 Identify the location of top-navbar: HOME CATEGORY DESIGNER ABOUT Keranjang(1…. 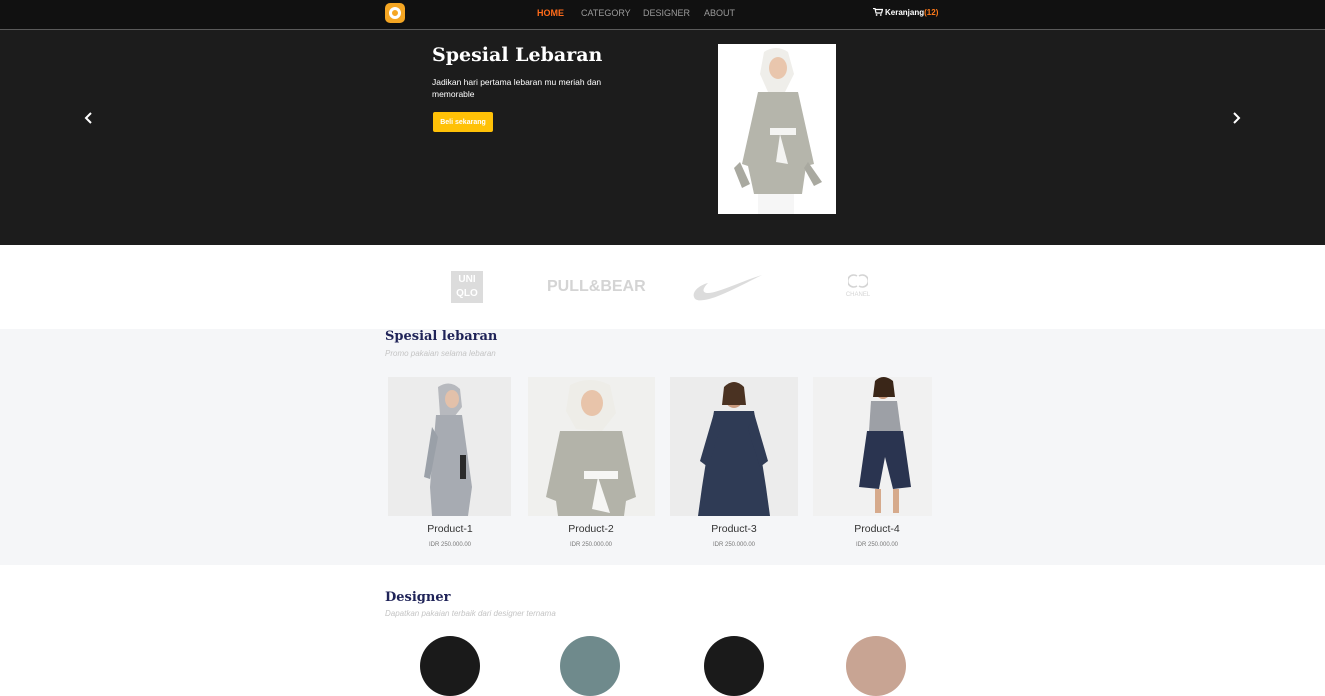
(662, 15).